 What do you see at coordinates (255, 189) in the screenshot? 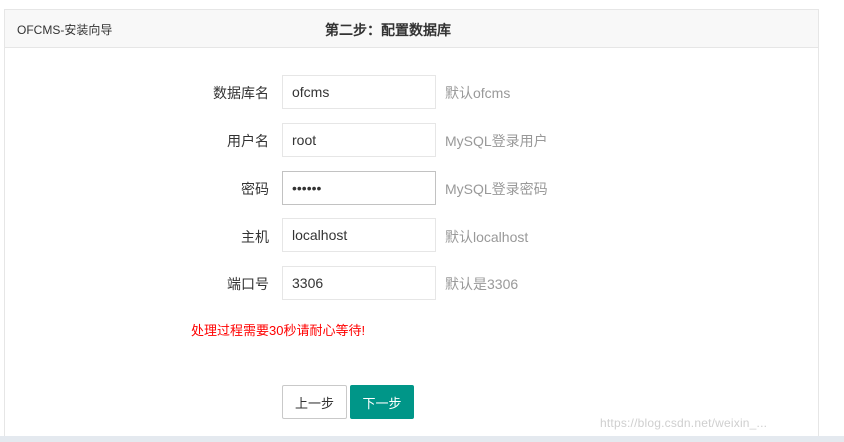
I see `password-label: 密码` at bounding box center [255, 189].